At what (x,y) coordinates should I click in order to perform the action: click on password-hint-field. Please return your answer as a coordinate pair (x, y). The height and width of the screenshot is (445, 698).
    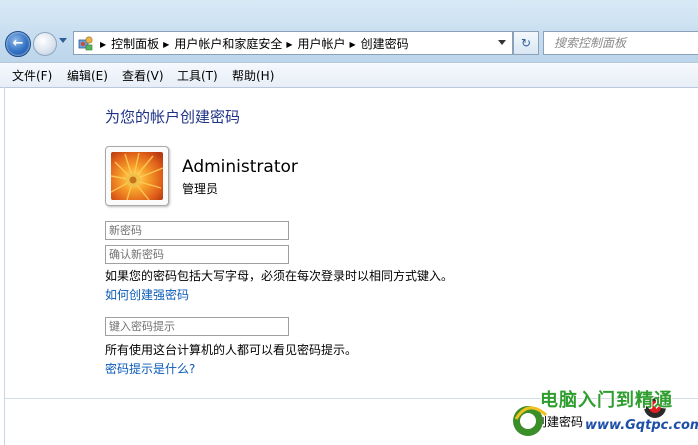
    Looking at the image, I should click on (197, 326).